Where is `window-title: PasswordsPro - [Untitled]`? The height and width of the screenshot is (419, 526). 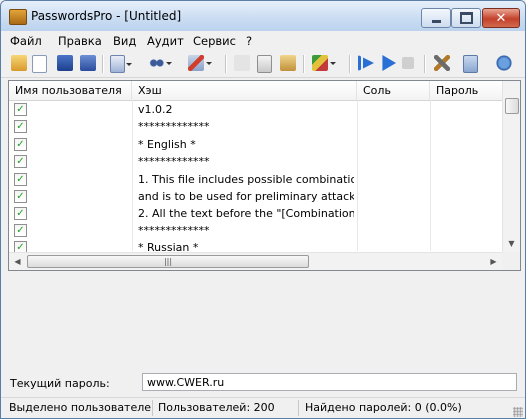 window-title: PasswordsPro - [Untitled] is located at coordinates (106, 16).